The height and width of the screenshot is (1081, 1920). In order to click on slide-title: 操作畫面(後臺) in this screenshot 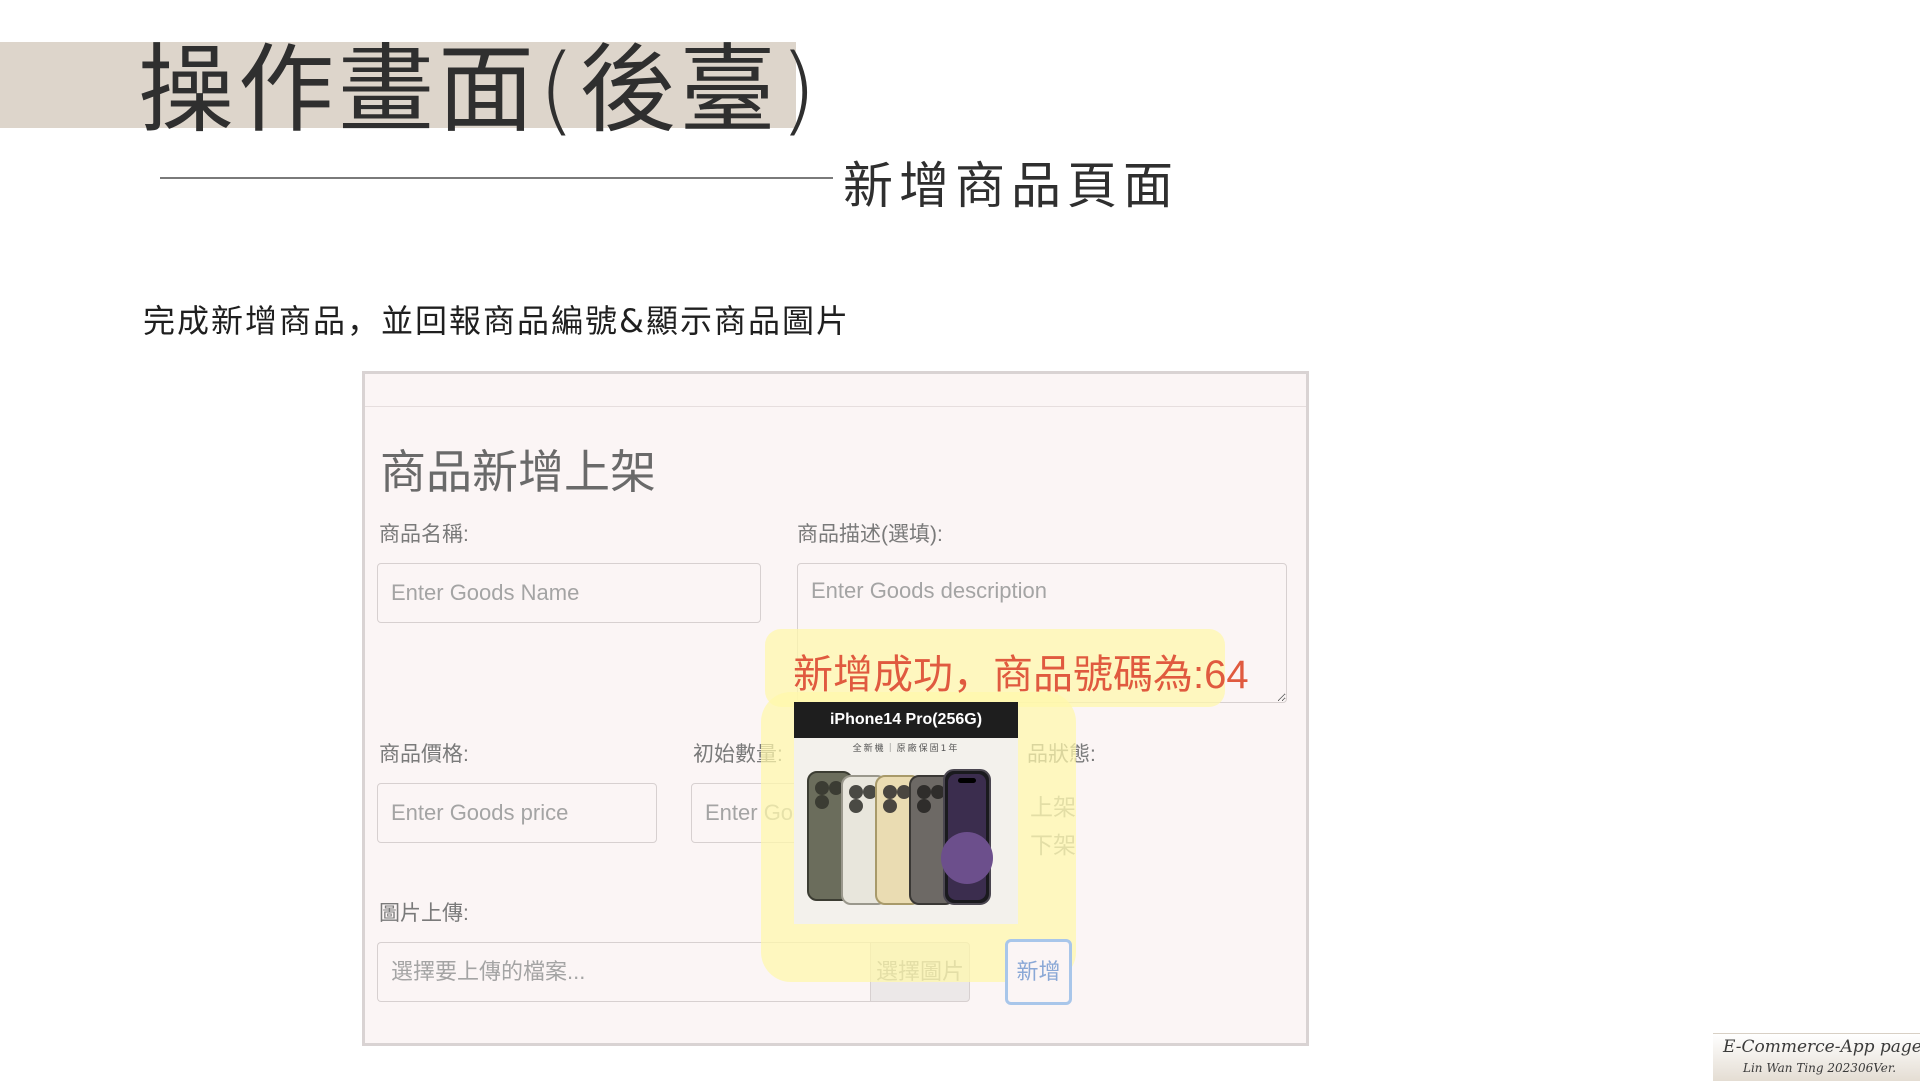, I will do `click(479, 90)`.